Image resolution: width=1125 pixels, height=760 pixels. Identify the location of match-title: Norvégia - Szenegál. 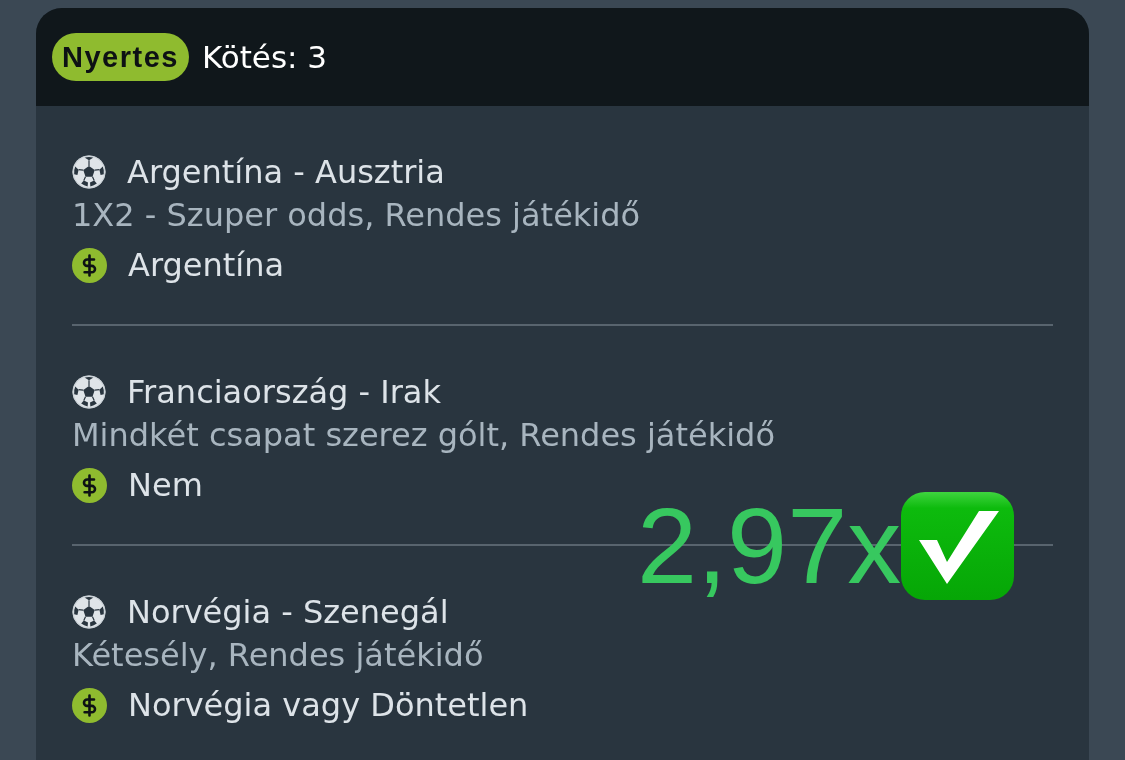
(288, 612).